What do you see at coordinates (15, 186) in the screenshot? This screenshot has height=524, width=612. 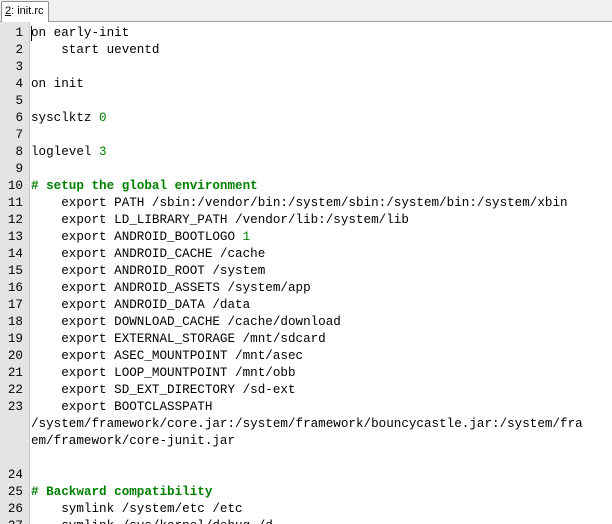 I see `line-number: 10` at bounding box center [15, 186].